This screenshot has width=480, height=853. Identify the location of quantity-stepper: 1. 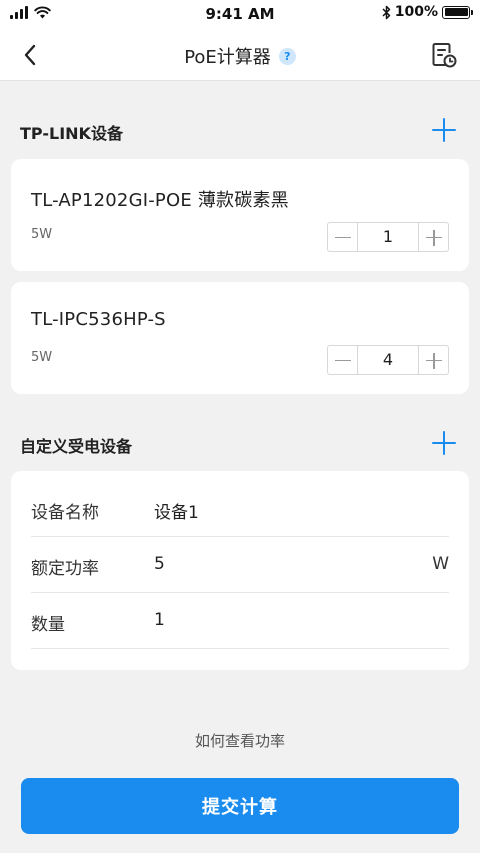
(388, 237).